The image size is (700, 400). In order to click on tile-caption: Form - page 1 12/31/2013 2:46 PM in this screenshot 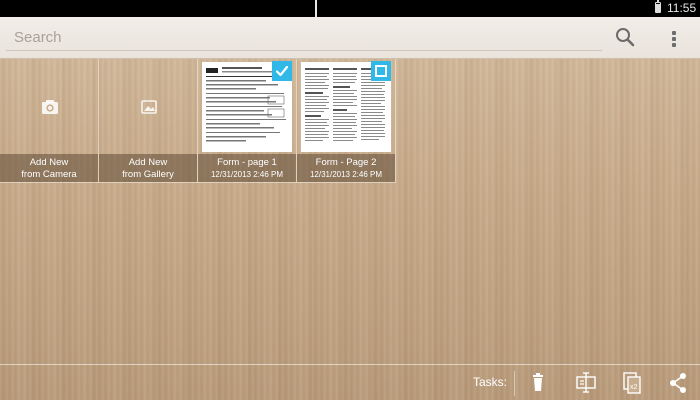, I will do `click(247, 168)`.